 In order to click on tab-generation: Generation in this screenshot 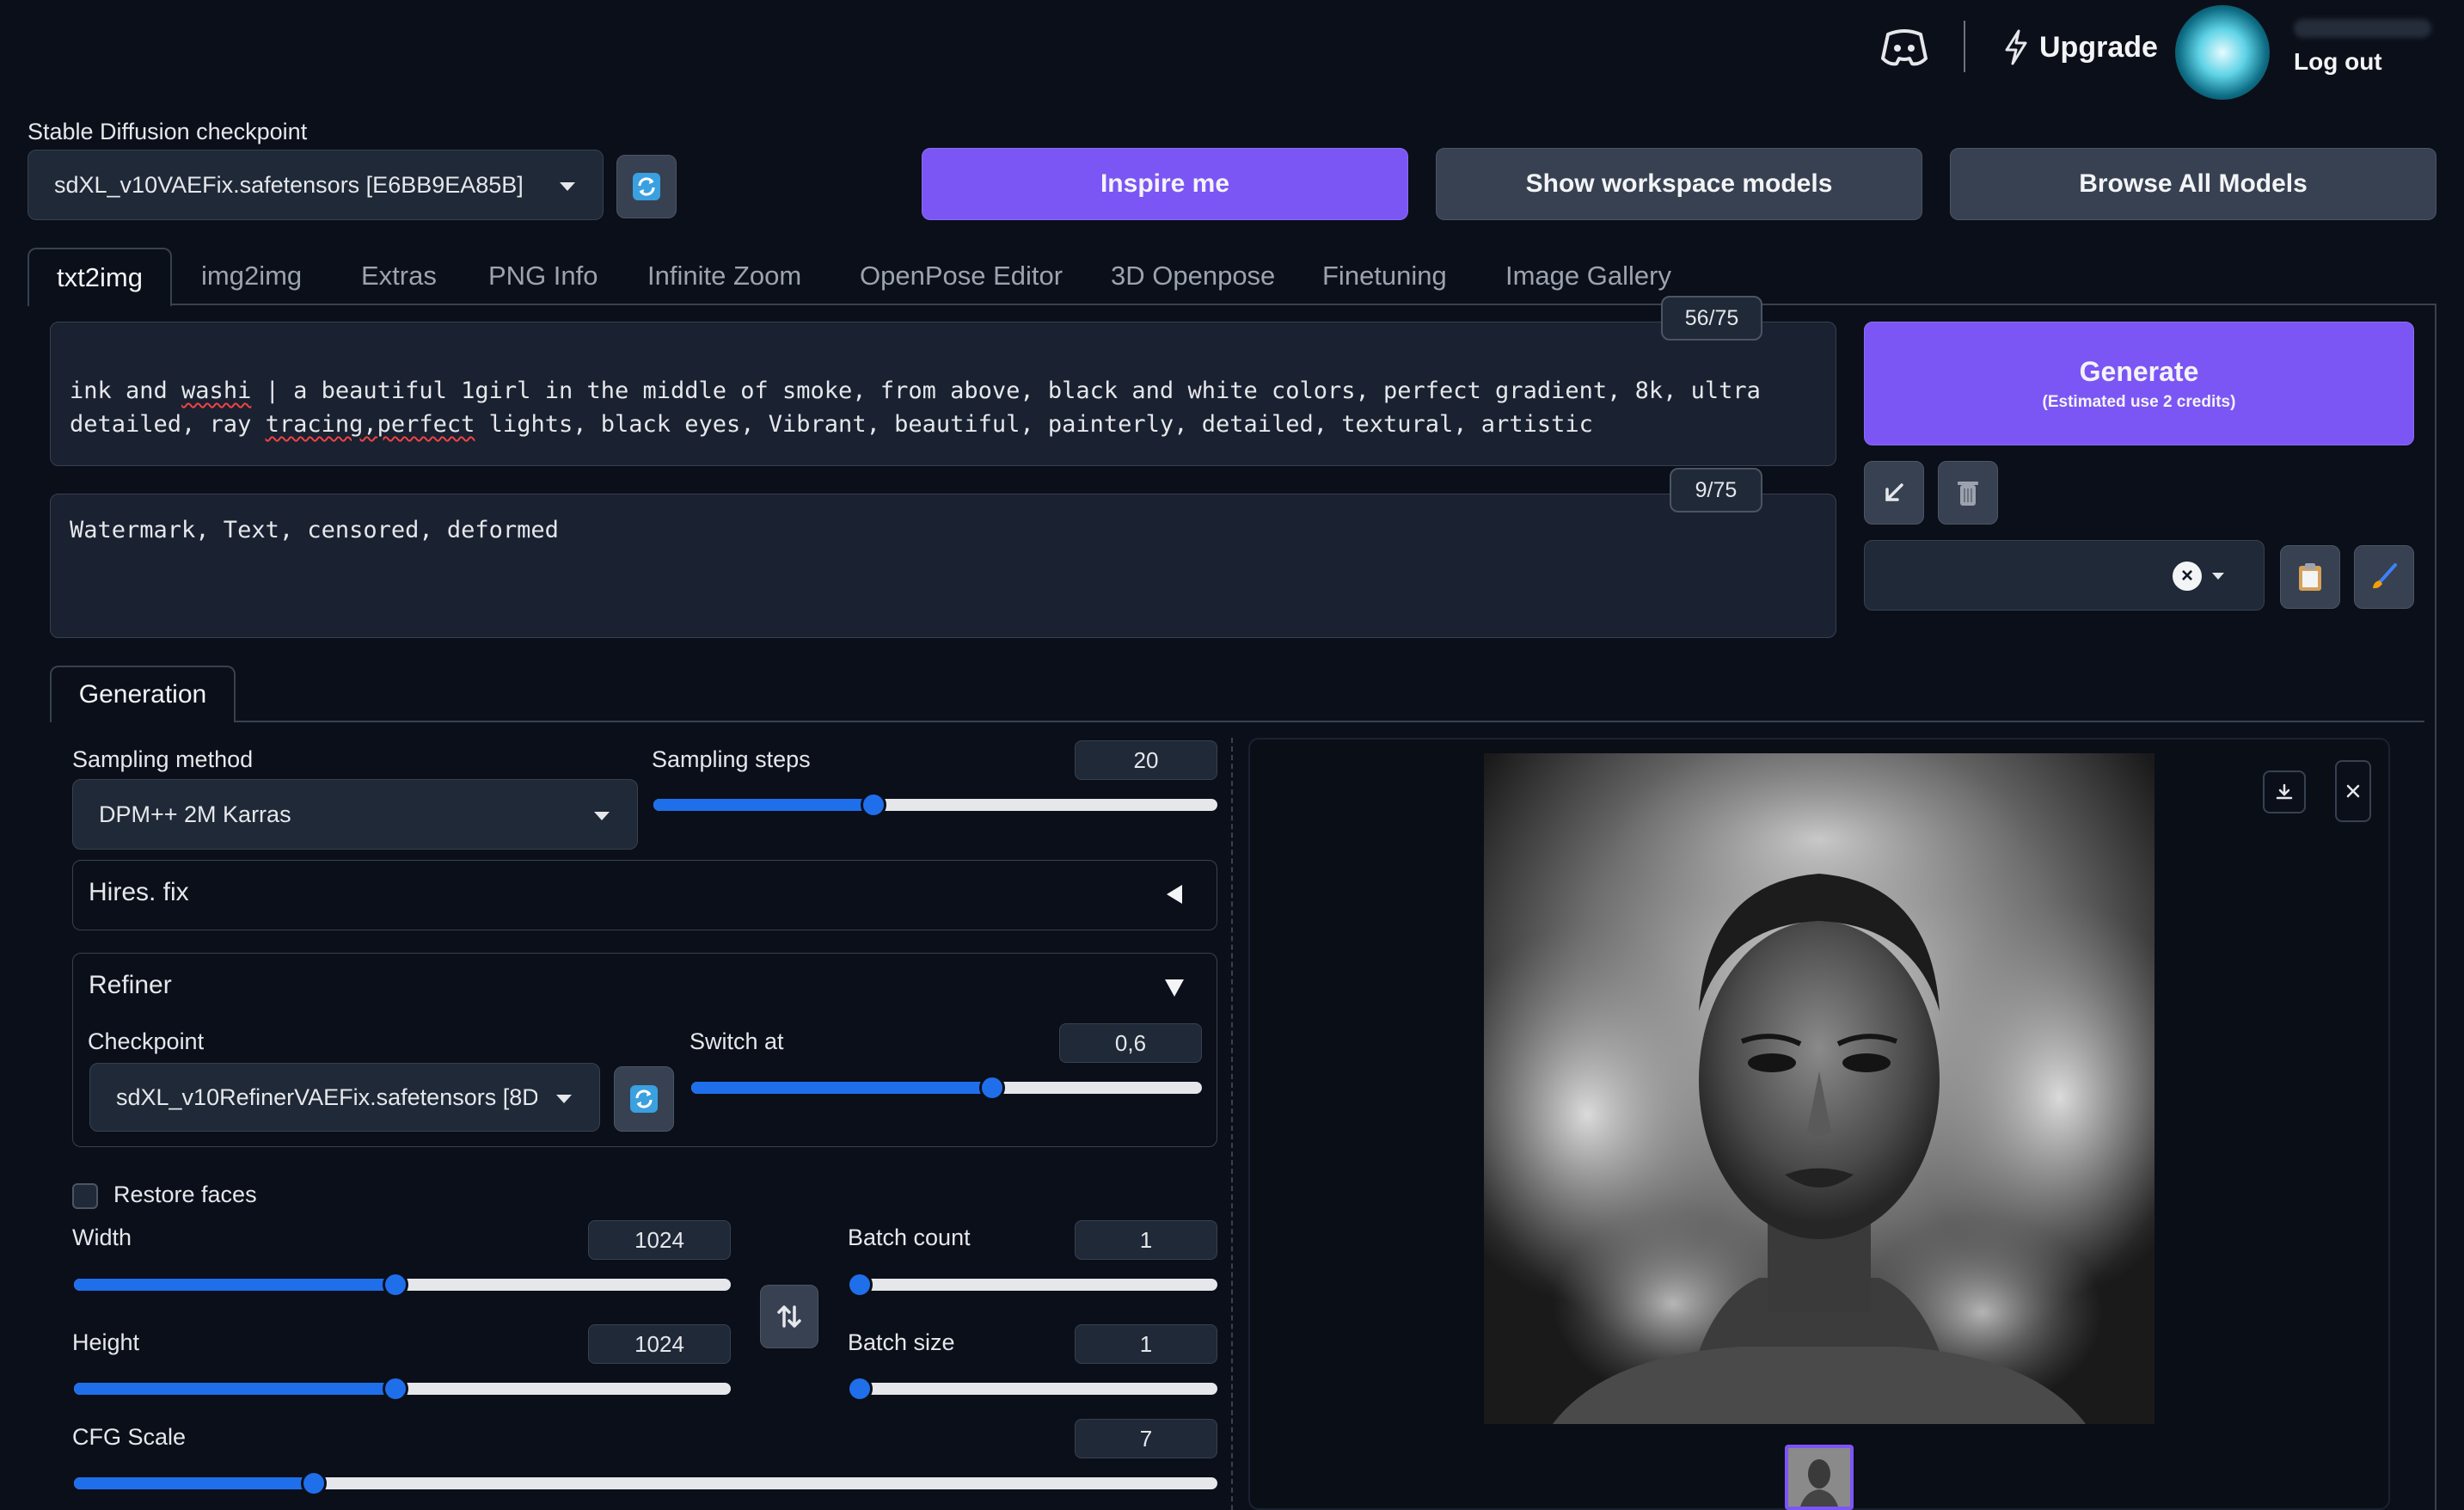, I will do `click(143, 694)`.